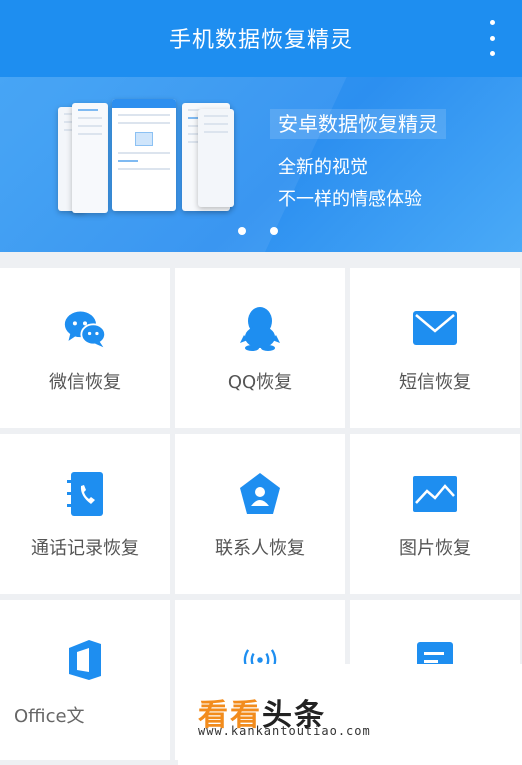 Image resolution: width=522 pixels, height=765 pixels. Describe the element at coordinates (284, 731) in the screenshot. I see `watermark-url: www.kankantoutiao.com` at that location.